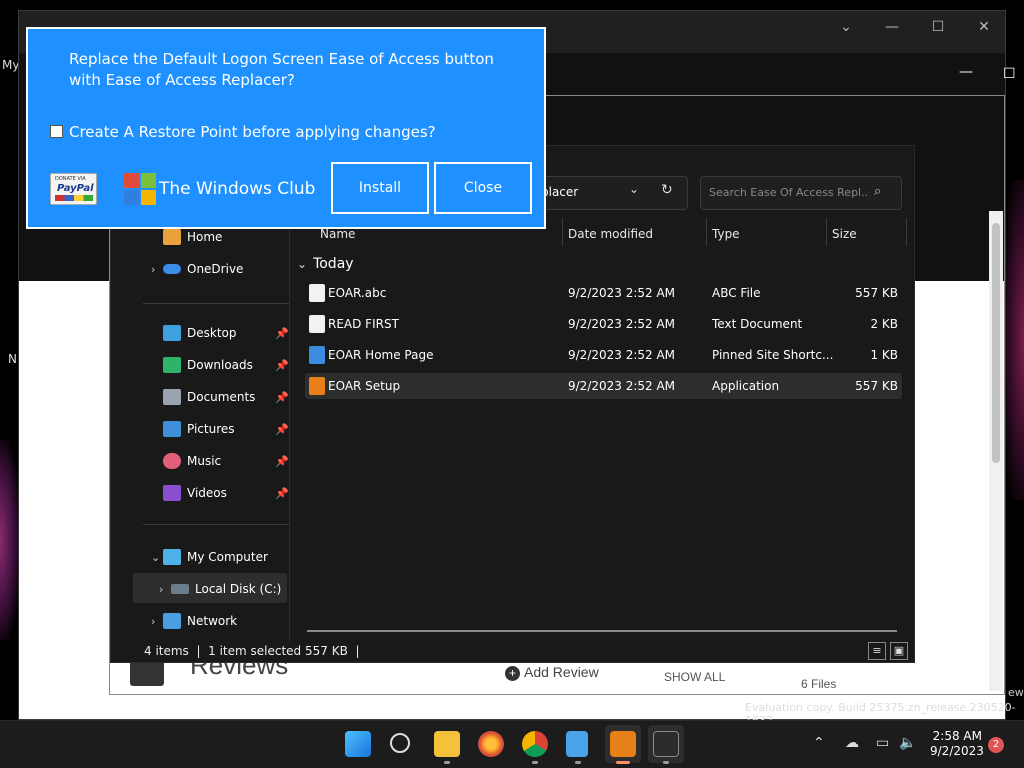  I want to click on windows-club-brand: The Windows Club, so click(237, 189).